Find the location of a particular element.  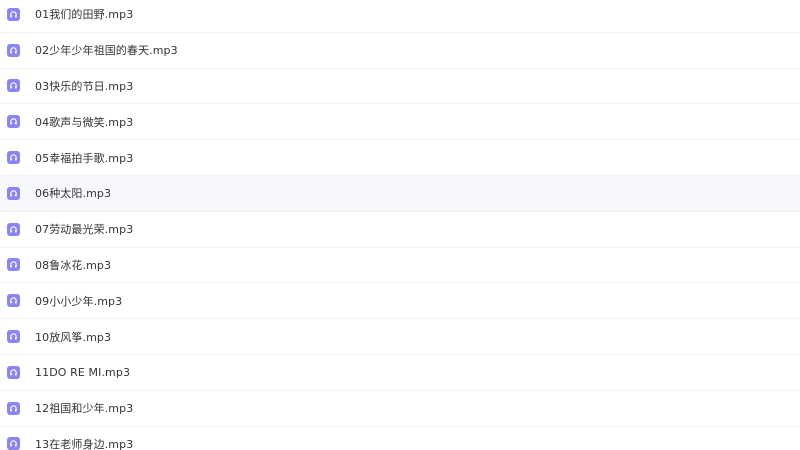

file-row: 10放风筝.mp3 is located at coordinates (400, 337).